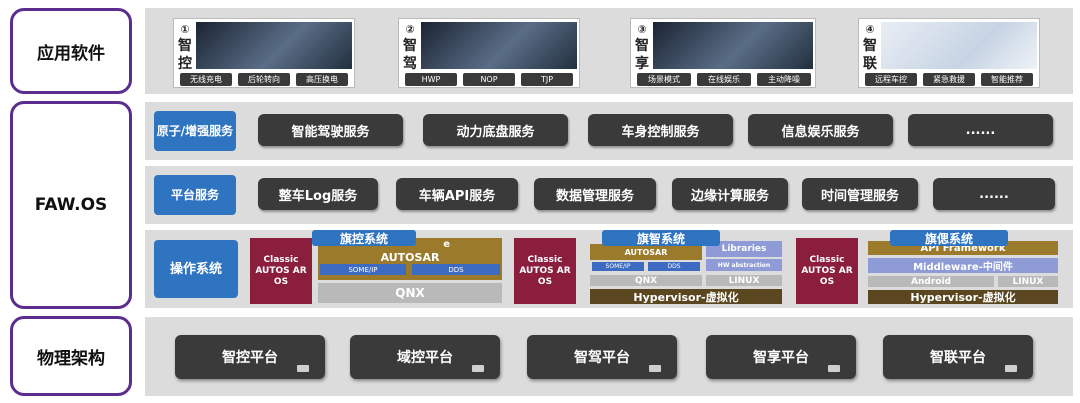 The height and width of the screenshot is (403, 1080). Describe the element at coordinates (410, 29) in the screenshot. I see `app-number: ②` at that location.